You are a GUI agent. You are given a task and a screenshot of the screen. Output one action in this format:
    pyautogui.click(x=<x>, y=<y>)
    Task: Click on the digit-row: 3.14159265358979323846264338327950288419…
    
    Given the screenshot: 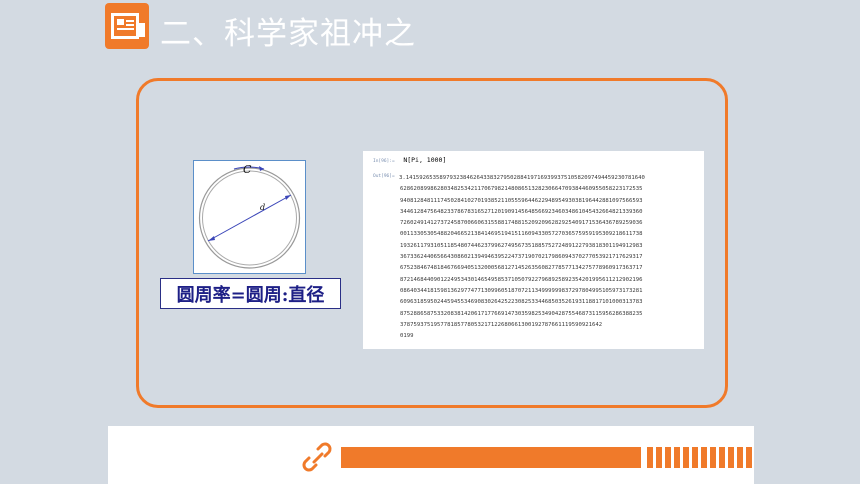 What is the action you would take?
    pyautogui.click(x=522, y=178)
    